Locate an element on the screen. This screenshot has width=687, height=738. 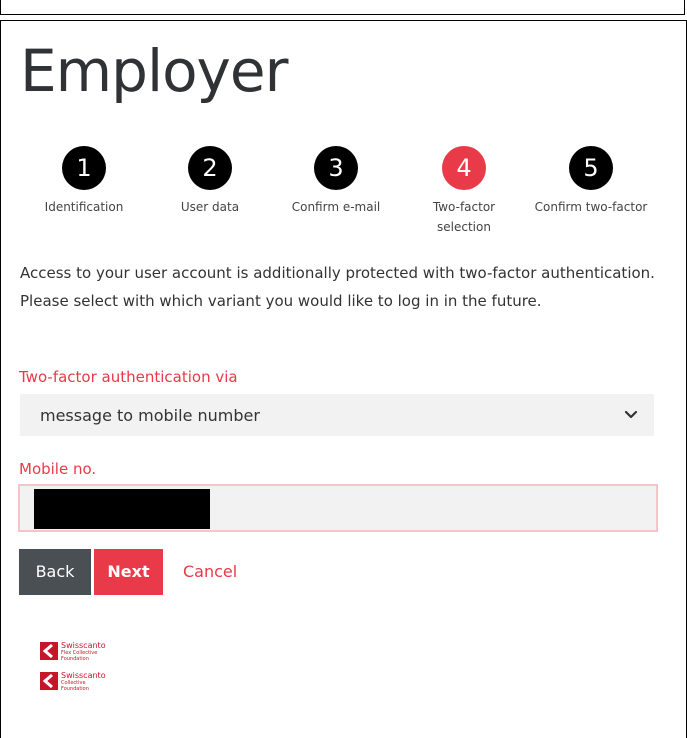
logo-2-sub2: Foundation is located at coordinates (75, 689).